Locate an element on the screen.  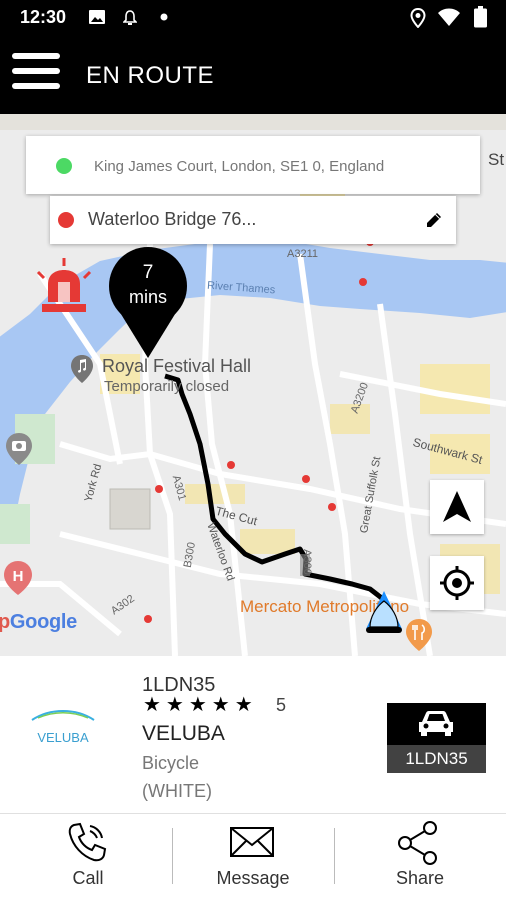
navigation-arrow-icon is located at coordinates (457, 507).